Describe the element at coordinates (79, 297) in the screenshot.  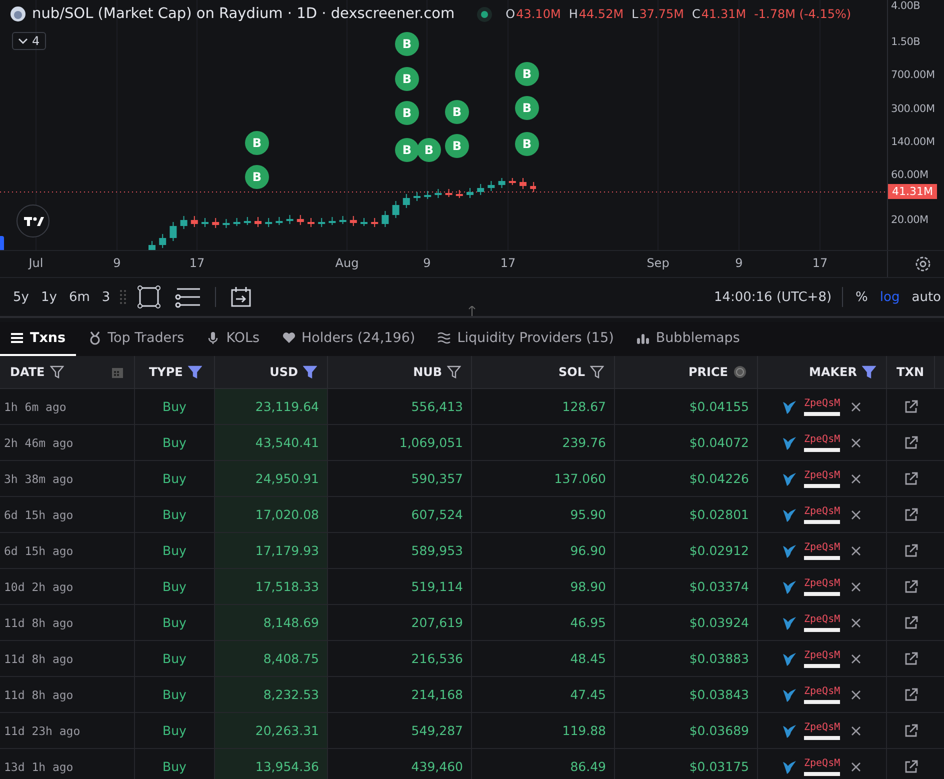
I see `range-button: 6m` at that location.